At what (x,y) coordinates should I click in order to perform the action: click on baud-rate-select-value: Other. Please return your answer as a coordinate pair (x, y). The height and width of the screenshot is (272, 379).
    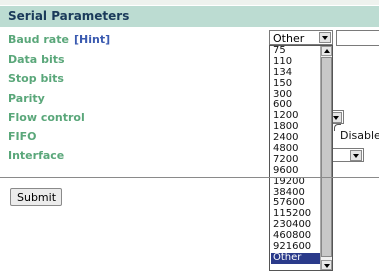
    Looking at the image, I should click on (289, 38).